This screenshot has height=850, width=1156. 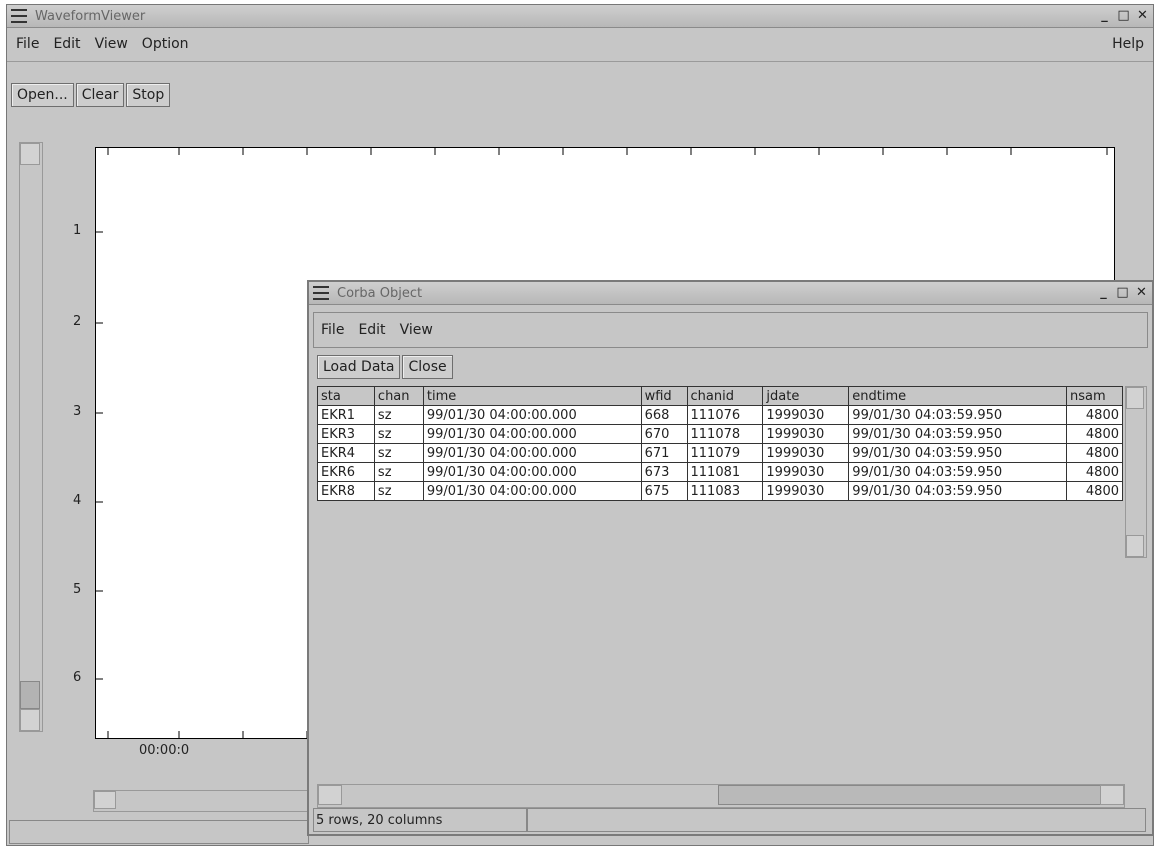 I want to click on cell-wfid: 670, so click(x=664, y=434).